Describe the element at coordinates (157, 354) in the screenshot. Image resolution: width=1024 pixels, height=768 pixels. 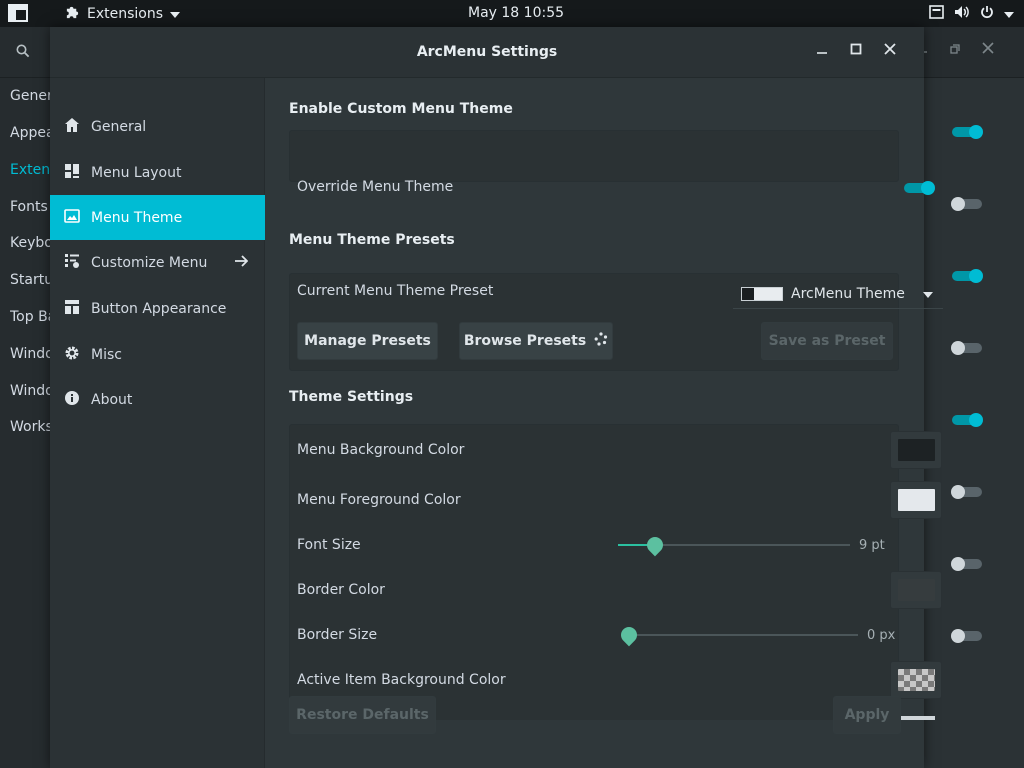
I see `nav-item-misc: Misc` at that location.